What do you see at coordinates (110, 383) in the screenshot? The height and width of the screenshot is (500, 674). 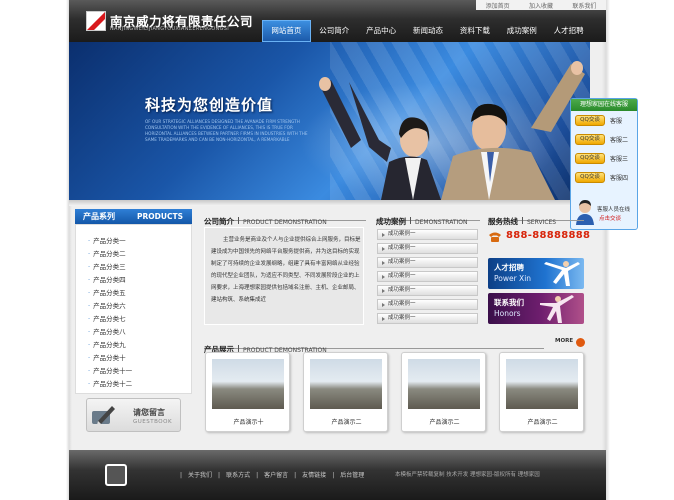 I see `product-category-item: 产品分类十二` at bounding box center [110, 383].